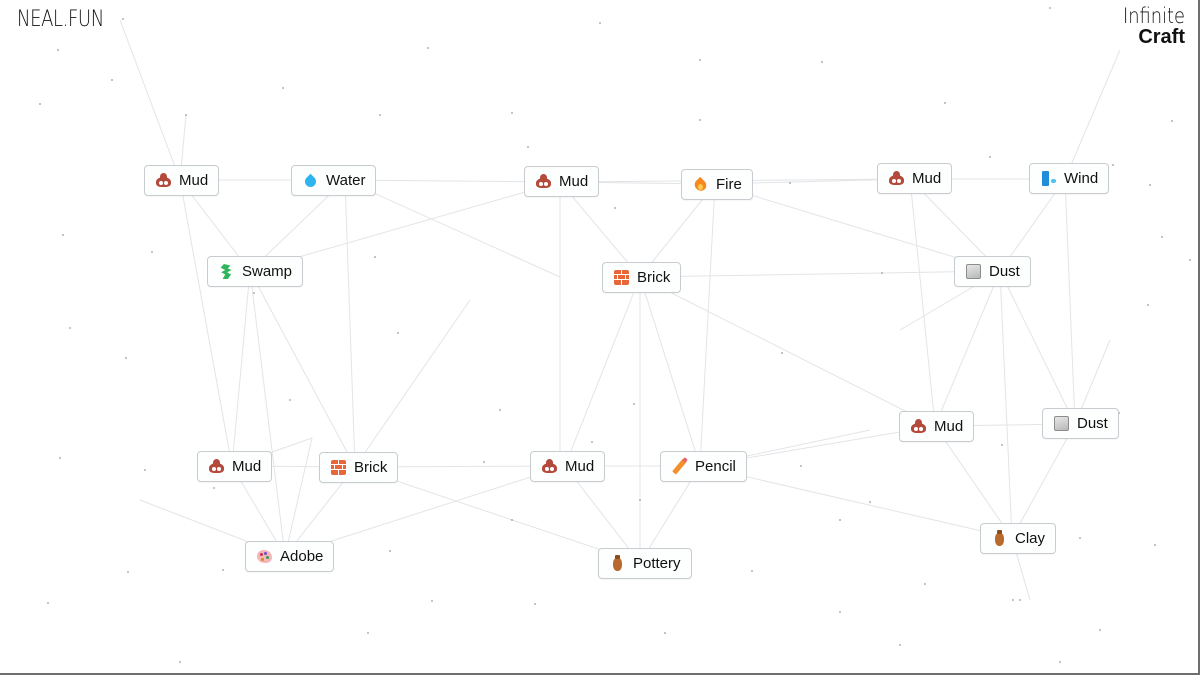 The height and width of the screenshot is (675, 1200). I want to click on item-swamp: Swamp, so click(255, 271).